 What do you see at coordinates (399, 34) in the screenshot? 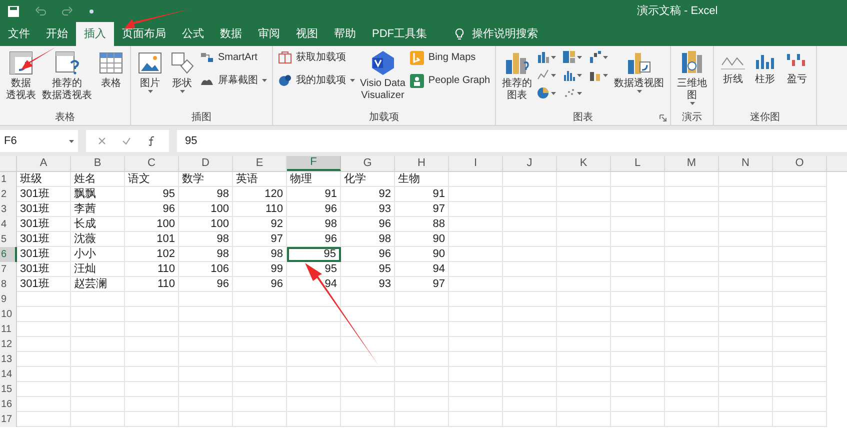
I see `ribbon-tab: PDF工具集` at bounding box center [399, 34].